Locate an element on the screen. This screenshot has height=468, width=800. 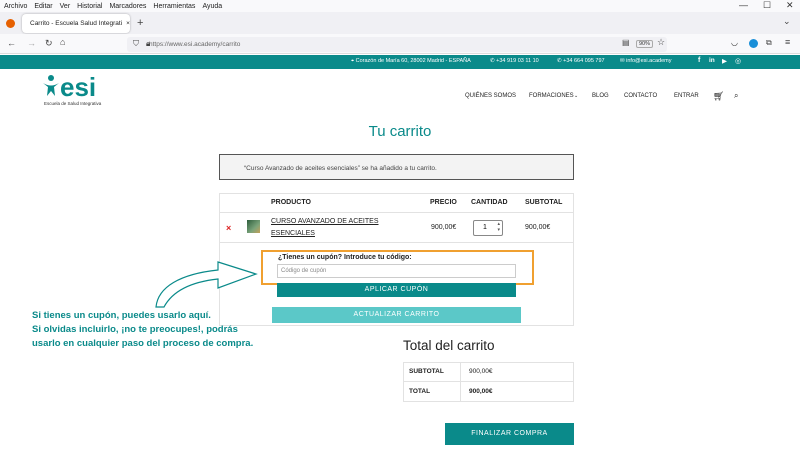
youtube-icon: ▶ is located at coordinates (724, 61).